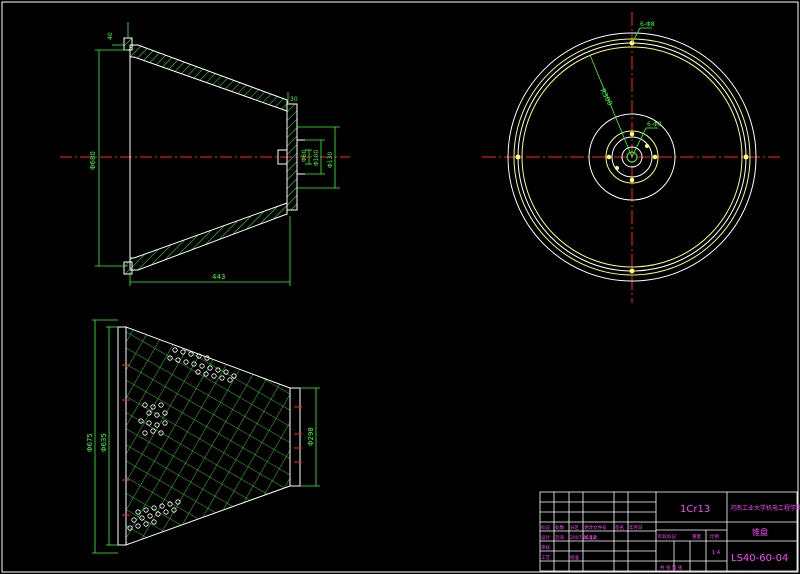 This screenshot has width=800, height=574. Describe the element at coordinates (295, 437) in the screenshot. I see `cone-right-band` at that location.